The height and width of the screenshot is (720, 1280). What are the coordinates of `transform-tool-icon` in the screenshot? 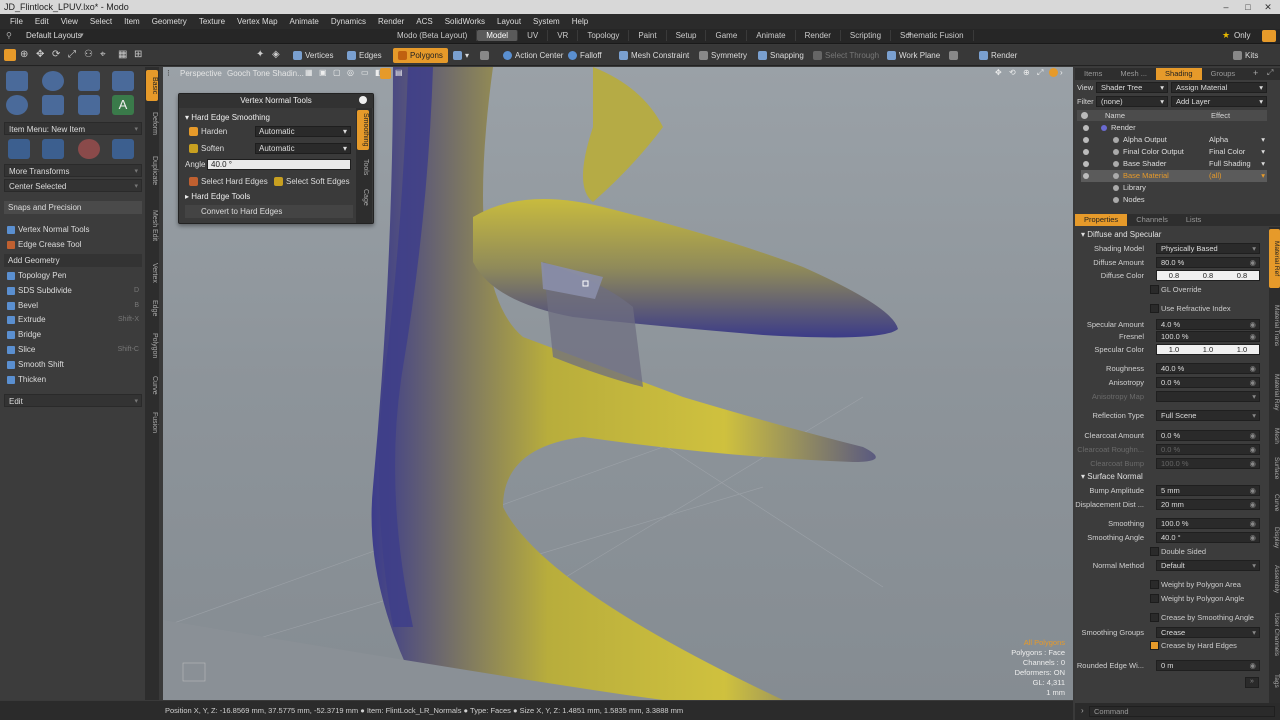 It's located at (123, 149).